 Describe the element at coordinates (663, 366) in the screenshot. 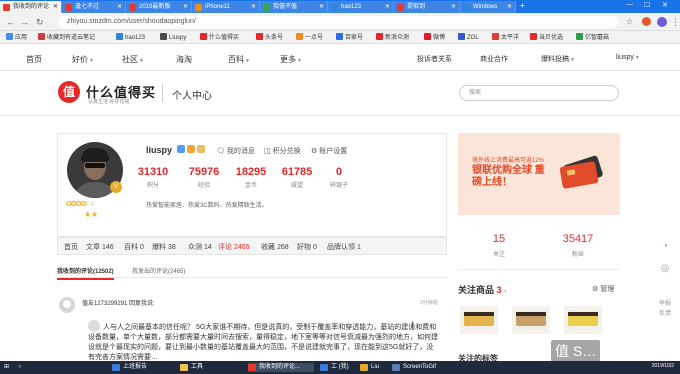

I see `clock: 2019/10/2` at that location.